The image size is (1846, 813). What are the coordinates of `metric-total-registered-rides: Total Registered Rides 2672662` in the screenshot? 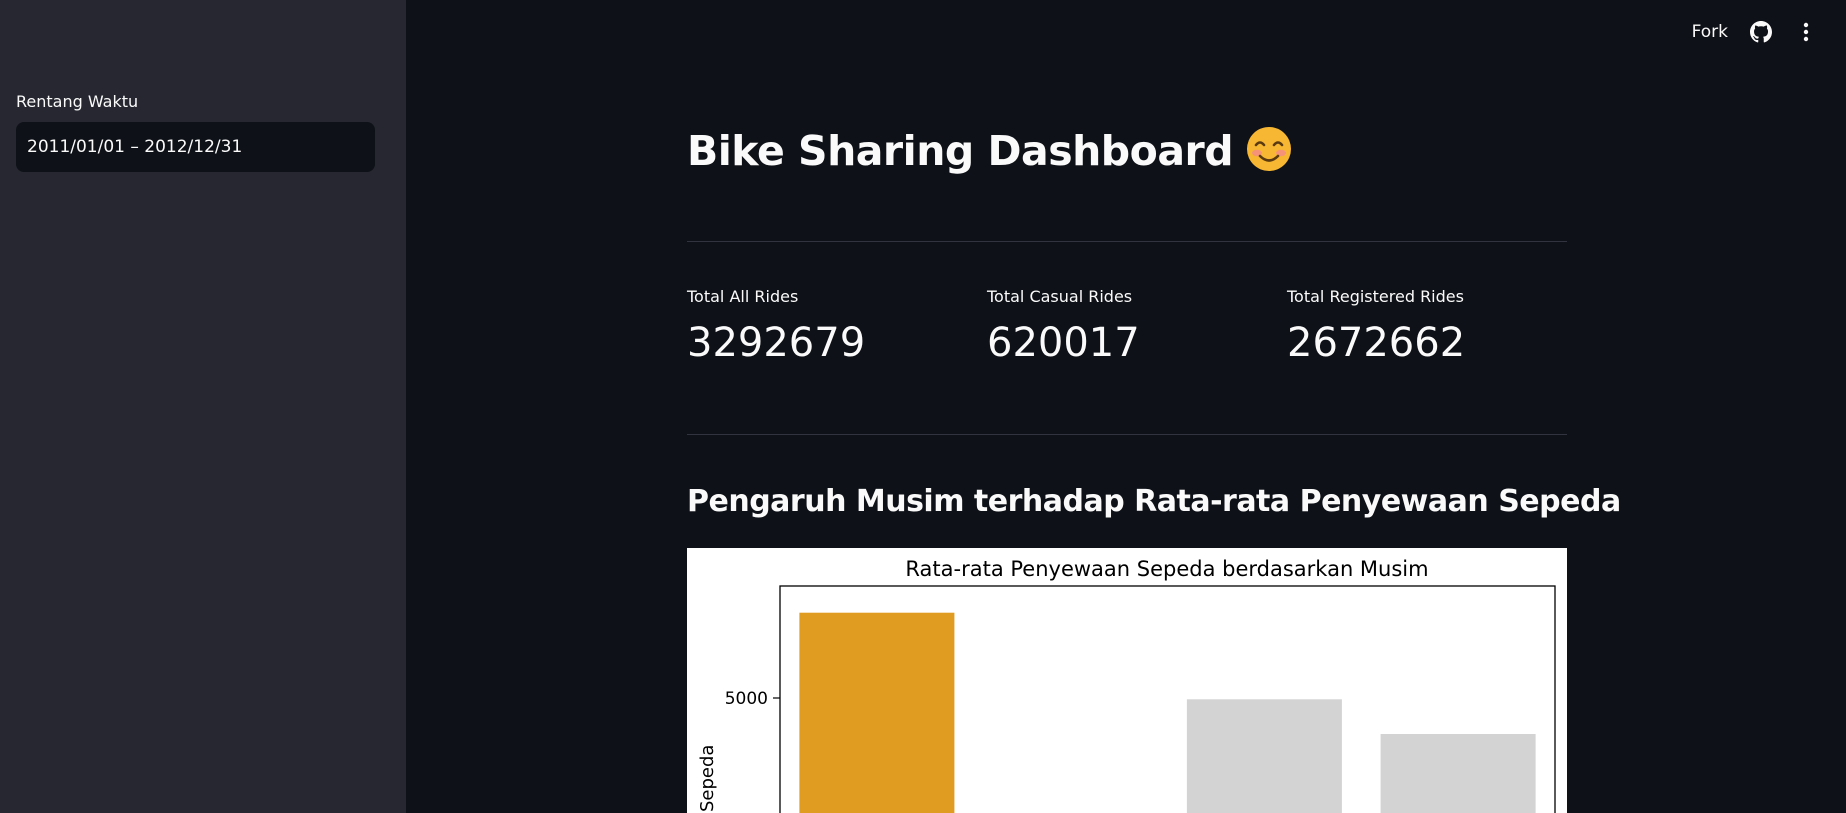 It's located at (1376, 326).